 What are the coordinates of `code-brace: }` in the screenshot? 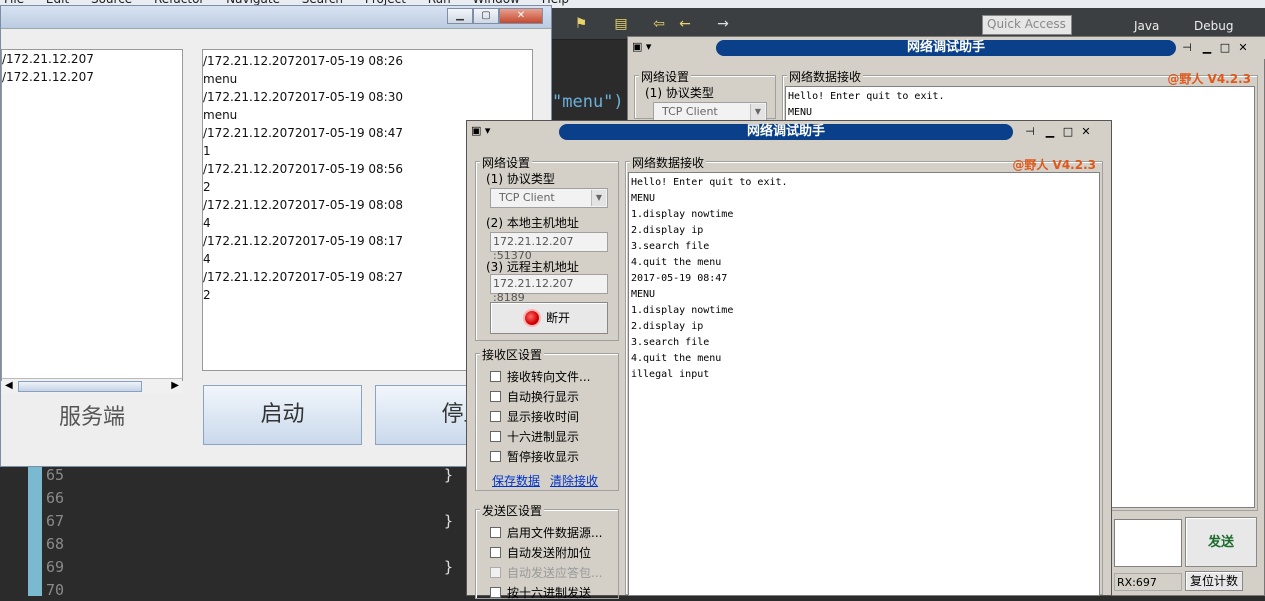 It's located at (449, 521).